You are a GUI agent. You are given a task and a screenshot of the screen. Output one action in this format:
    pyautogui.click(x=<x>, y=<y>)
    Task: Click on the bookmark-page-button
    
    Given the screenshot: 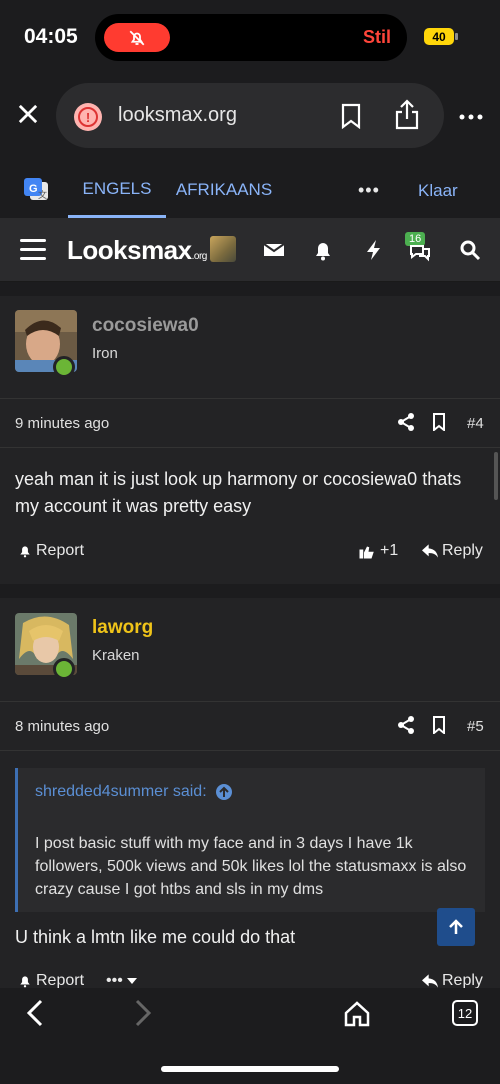 What is the action you would take?
    pyautogui.click(x=351, y=118)
    